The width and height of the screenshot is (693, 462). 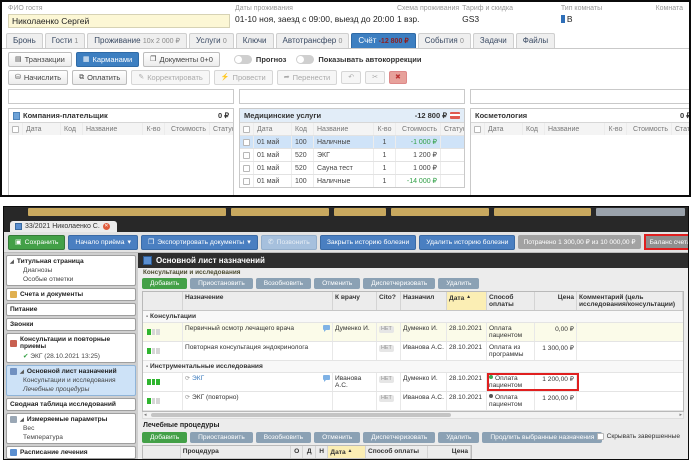 I want to click on dispatch-procedure-button: Диспетчеризовать, so click(x=399, y=437).